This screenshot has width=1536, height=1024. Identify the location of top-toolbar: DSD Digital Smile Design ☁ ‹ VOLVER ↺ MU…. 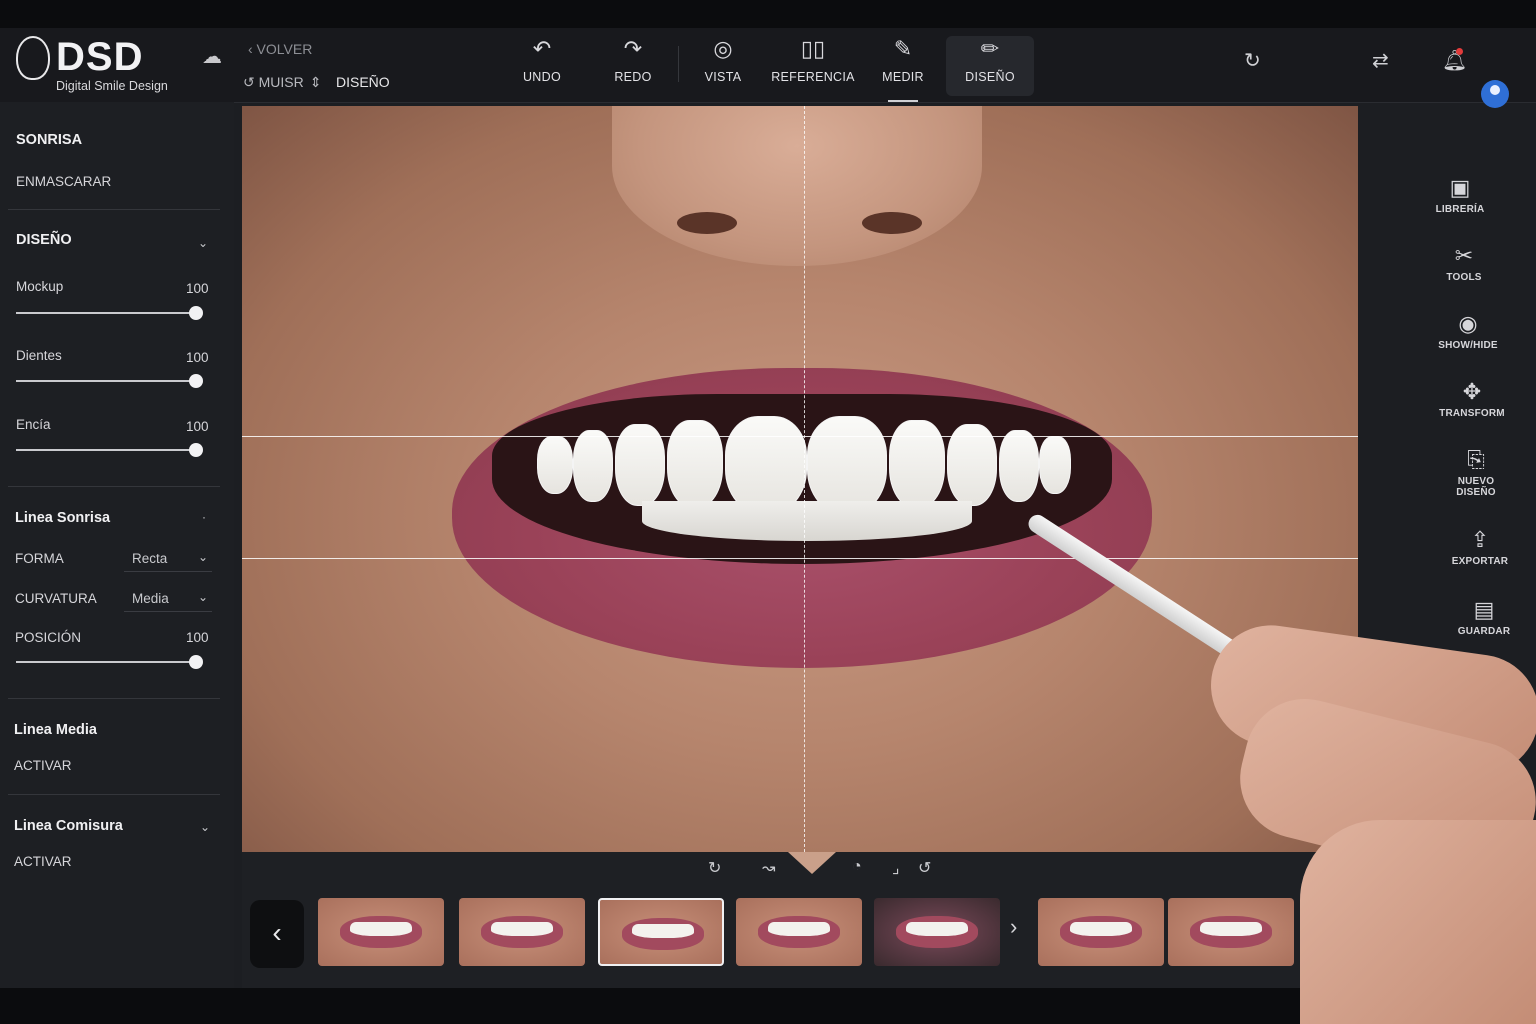
(768, 65).